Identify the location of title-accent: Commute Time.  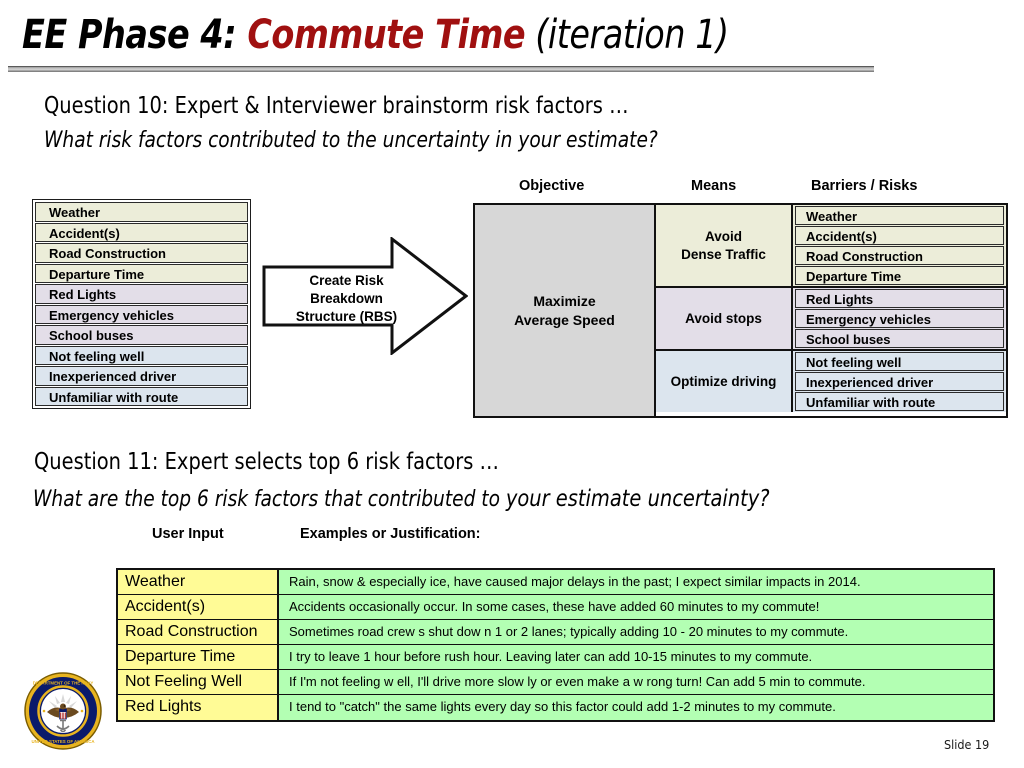
(386, 35).